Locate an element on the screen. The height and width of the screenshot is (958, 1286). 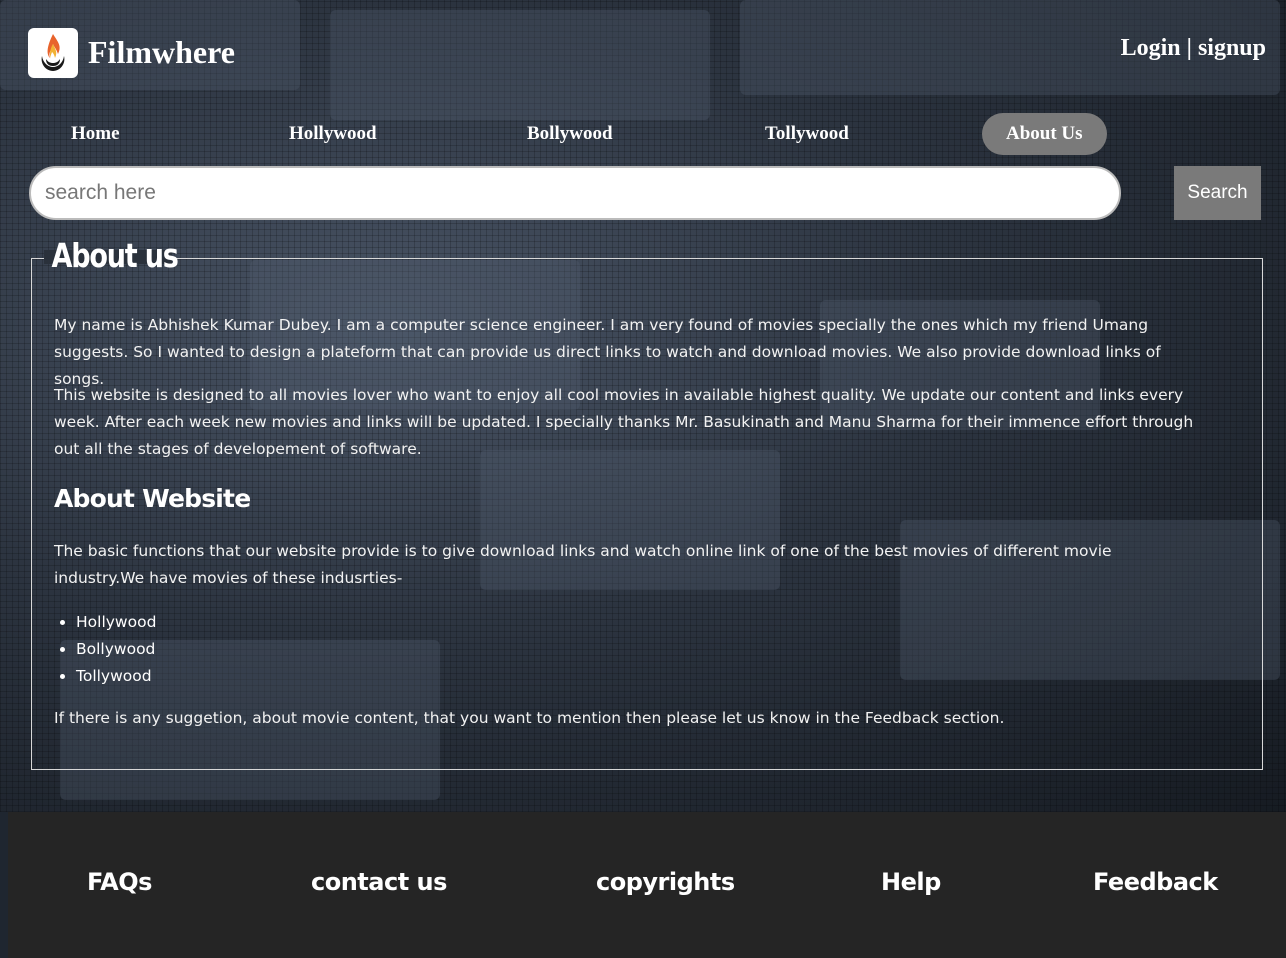
footer-copyrights-link: copyrights is located at coordinates (665, 882).